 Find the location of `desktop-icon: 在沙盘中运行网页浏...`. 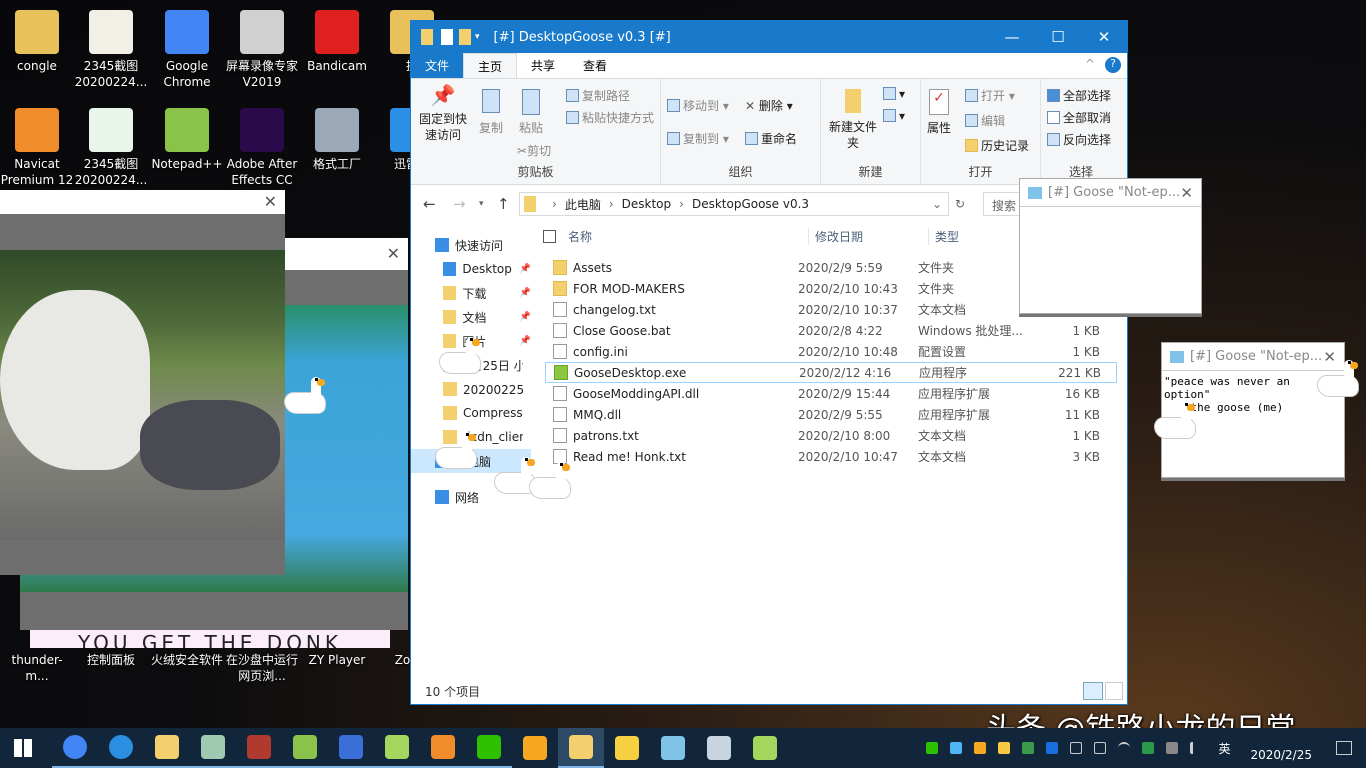

desktop-icon: 在沙盘中运行网页浏... is located at coordinates (262, 668).